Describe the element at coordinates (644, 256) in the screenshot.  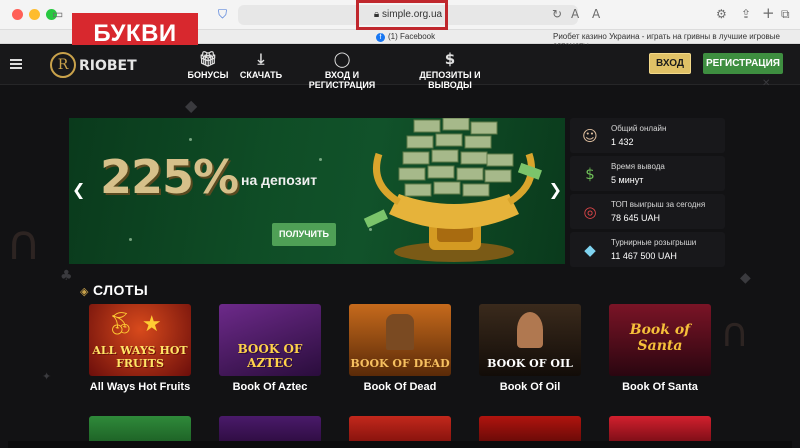
I see `stat-value: 11 467 500 UAH` at that location.